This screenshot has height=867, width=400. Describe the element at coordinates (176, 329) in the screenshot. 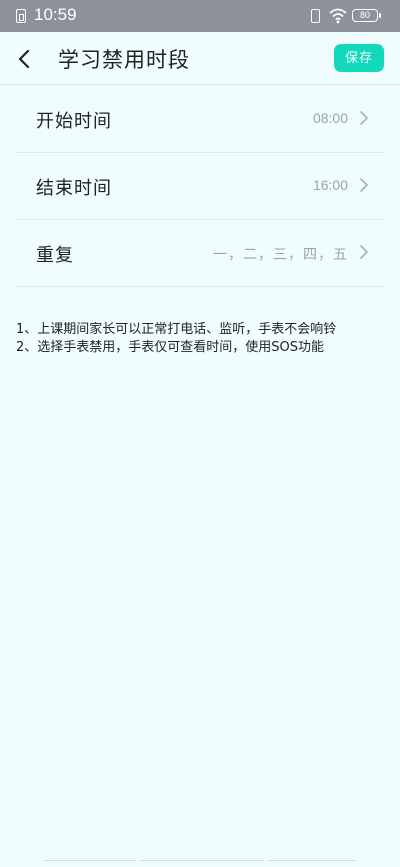

I see `note-line: 1、上课期间家长可以正常打电话、监听，手表不会响铃` at that location.